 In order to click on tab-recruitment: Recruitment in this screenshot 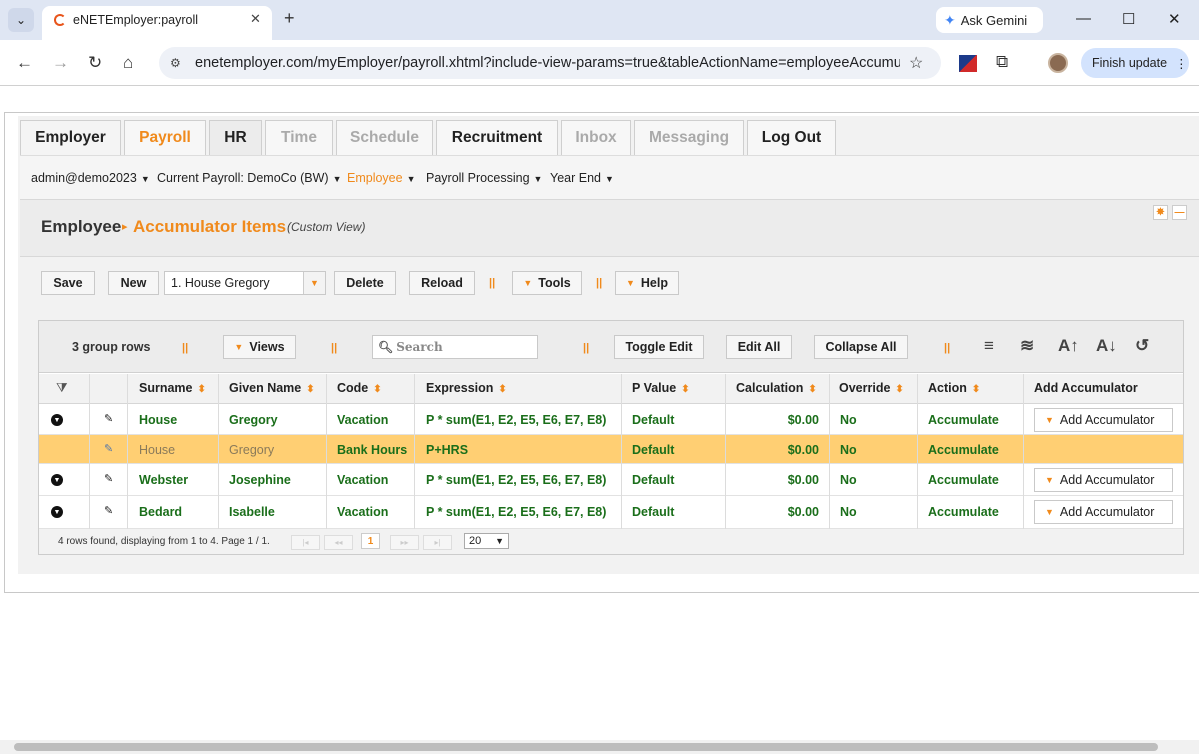, I will do `click(497, 137)`.